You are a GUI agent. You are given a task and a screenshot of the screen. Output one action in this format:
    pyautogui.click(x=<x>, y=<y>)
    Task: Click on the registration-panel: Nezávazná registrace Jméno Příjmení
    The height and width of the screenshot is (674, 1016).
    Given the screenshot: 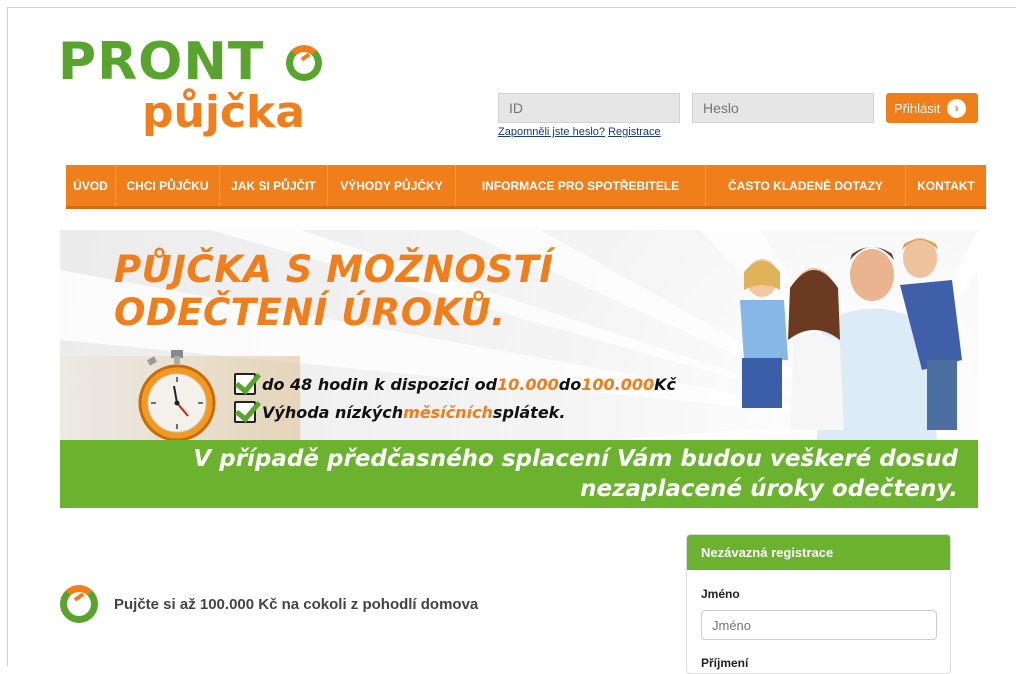 What is the action you would take?
    pyautogui.click(x=818, y=604)
    